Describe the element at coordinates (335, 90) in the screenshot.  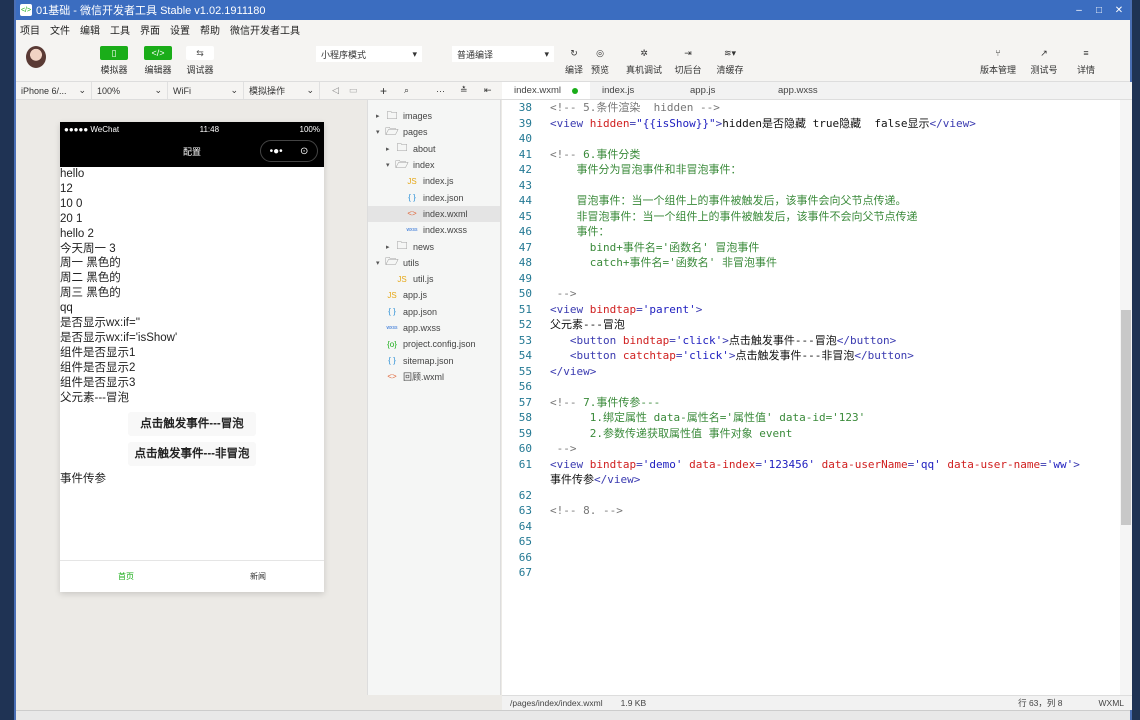
I see `sound-icon: ◁` at that location.